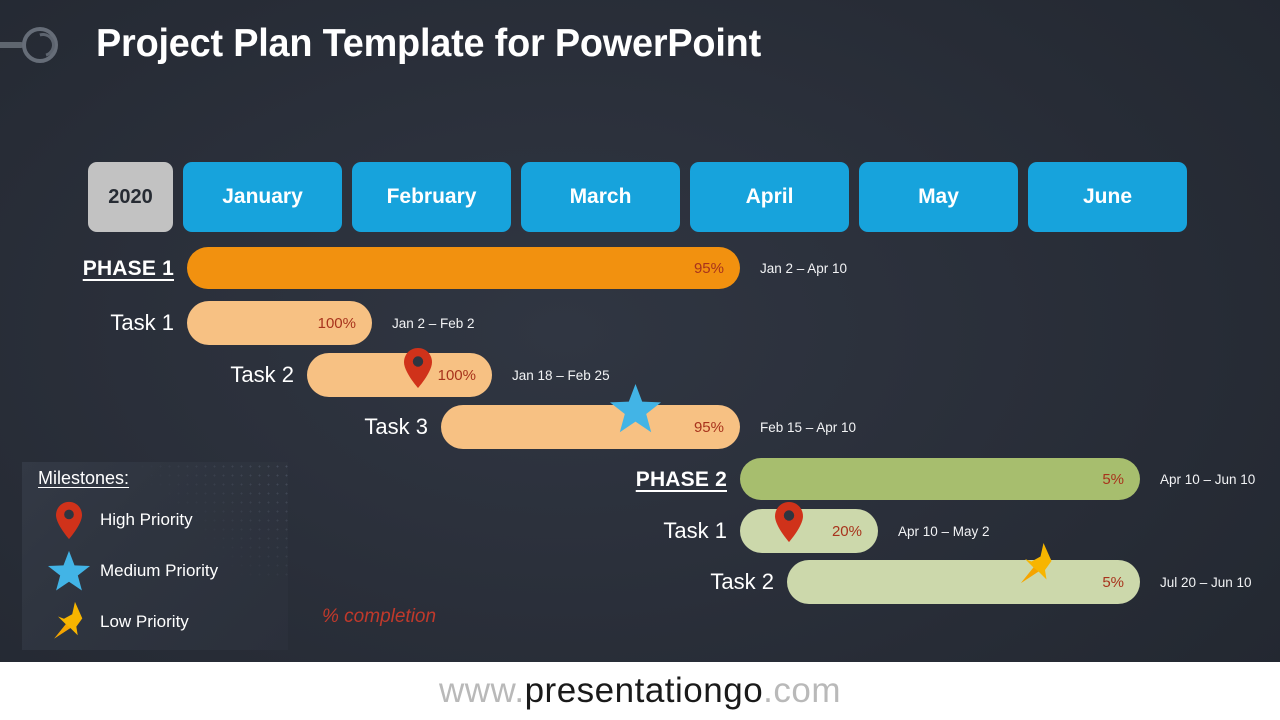 The image size is (1280, 720). I want to click on row-label-p2-task-2: Task 2, so click(742, 581).